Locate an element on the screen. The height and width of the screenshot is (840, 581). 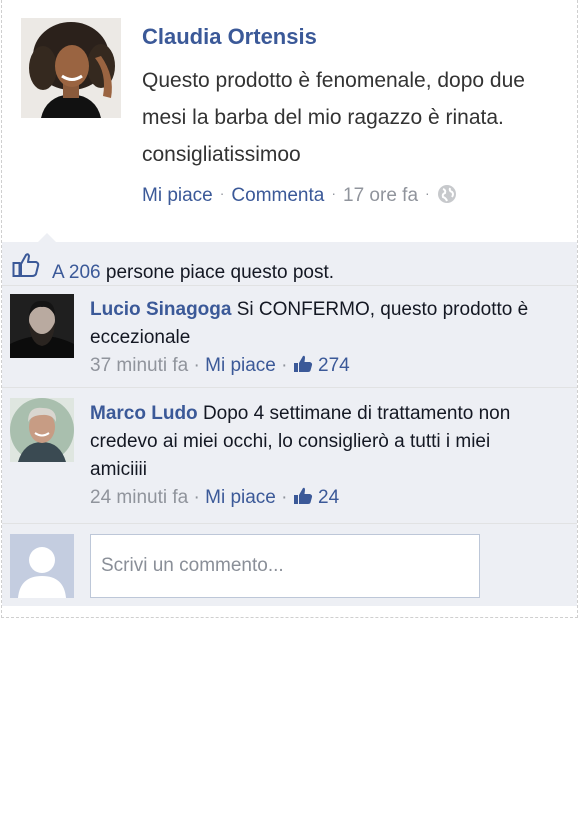
post-comment-link: Commenta is located at coordinates (277, 195).